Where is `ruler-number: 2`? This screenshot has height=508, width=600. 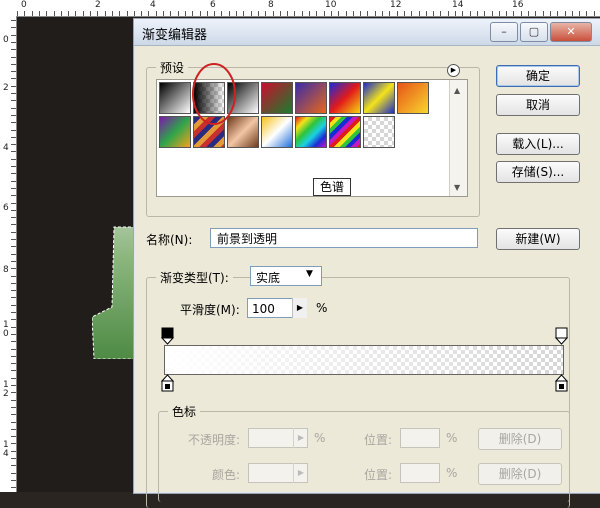 ruler-number: 2 is located at coordinates (6, 88).